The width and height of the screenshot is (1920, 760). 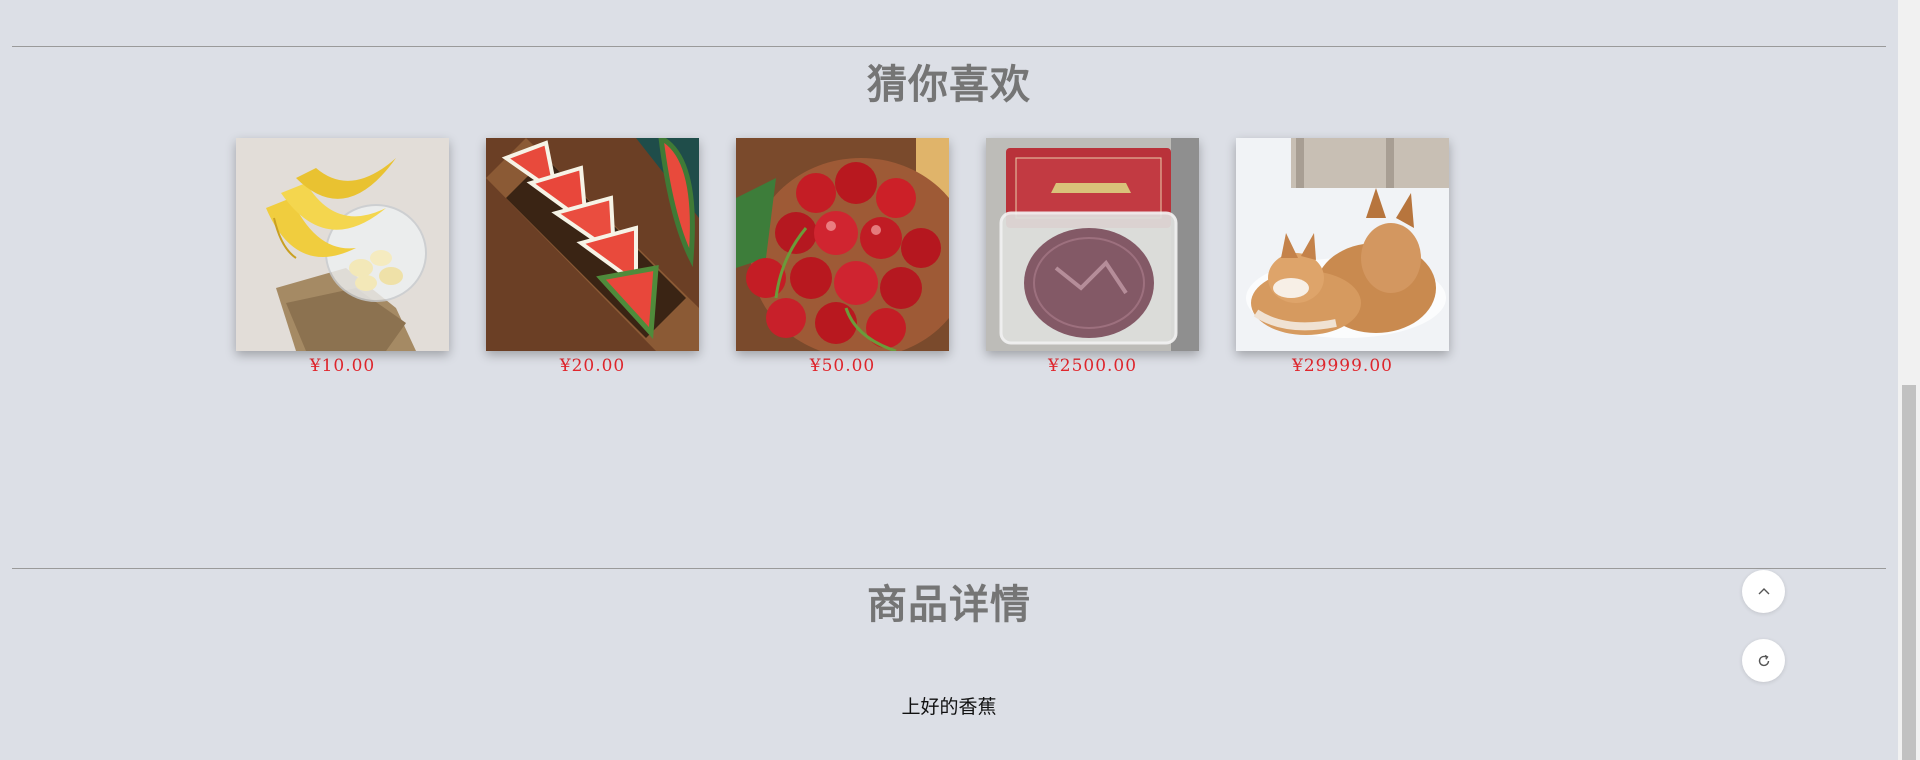 I want to click on product-price: ¥29999.00, so click(x=1342, y=366).